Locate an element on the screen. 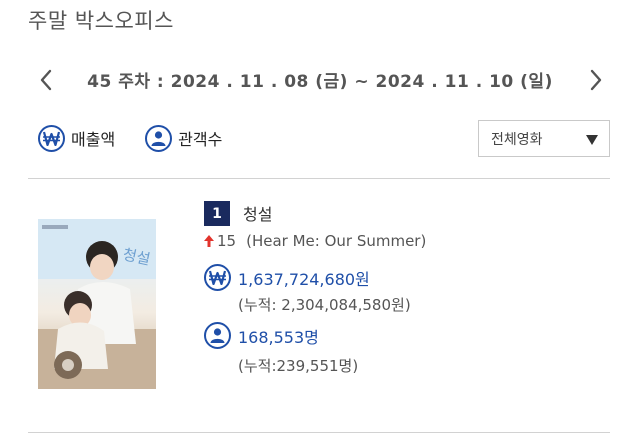  toggle-audience-label: 관객수 is located at coordinates (200, 139).